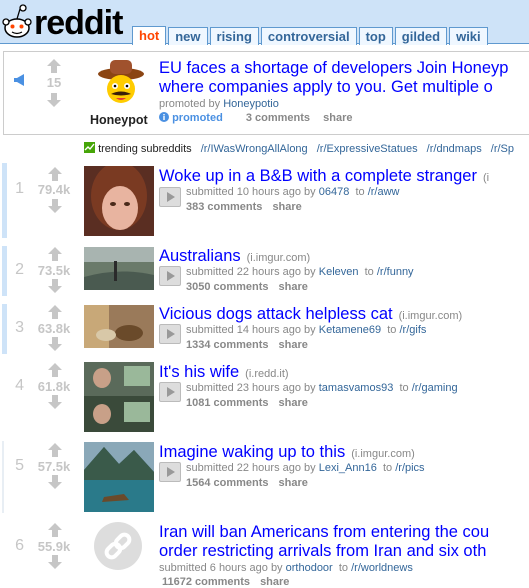 The width and height of the screenshot is (529, 588). I want to click on brand-wordmark: reddit, so click(78, 23).